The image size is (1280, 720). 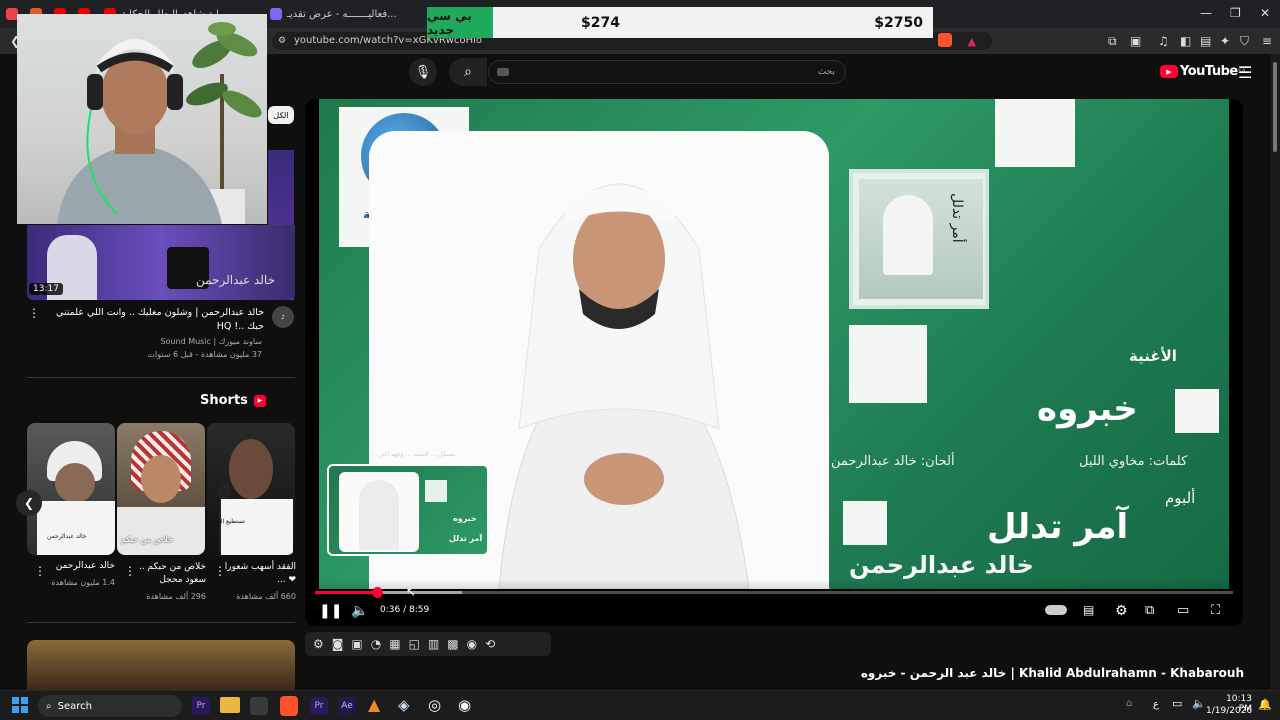 I want to click on obs-icon: ◎, so click(x=434, y=705).